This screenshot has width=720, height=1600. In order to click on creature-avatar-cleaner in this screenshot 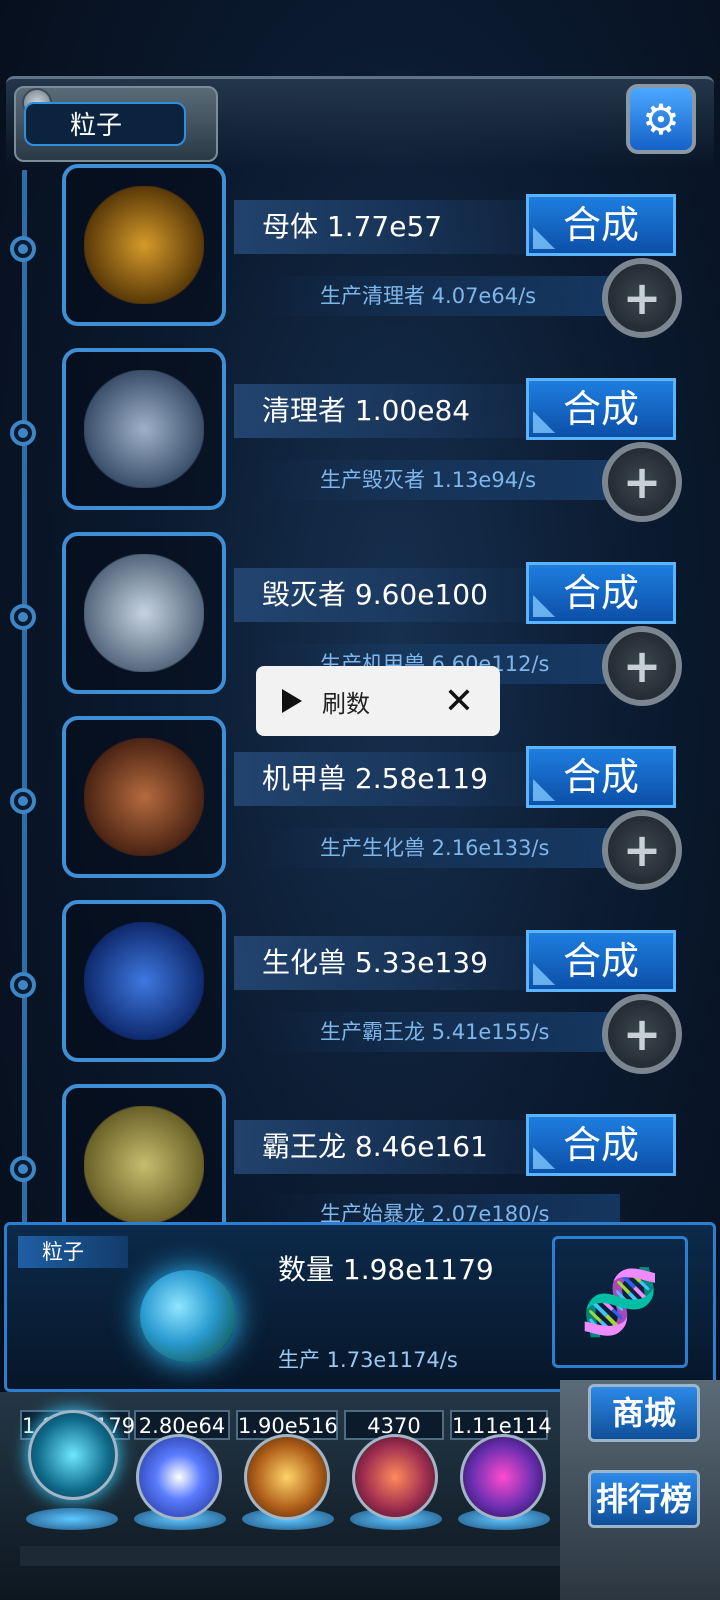, I will do `click(144, 429)`.